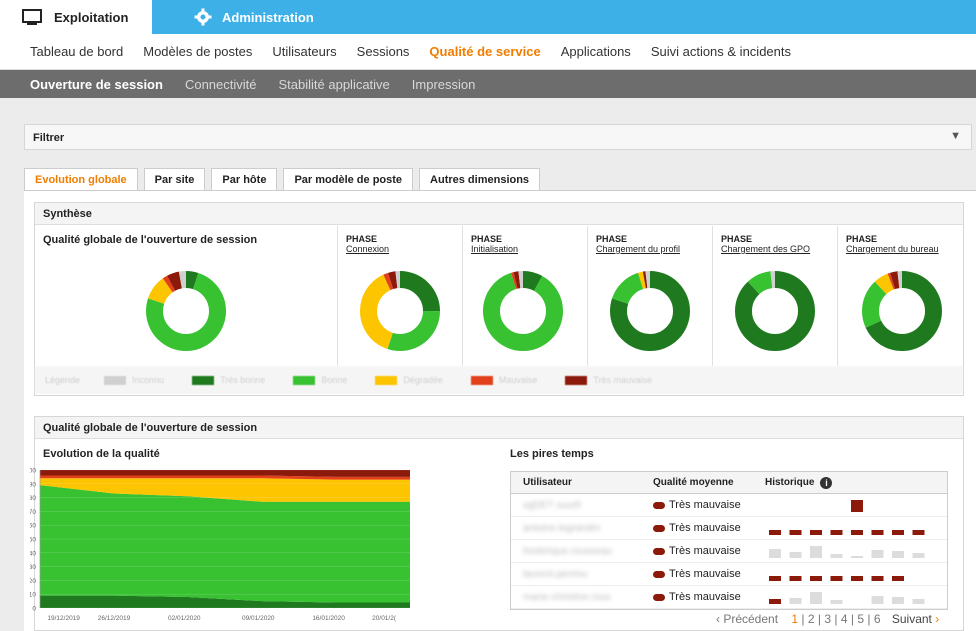 The image size is (976, 631). I want to click on legend-degradee: Dégradée, so click(423, 380).